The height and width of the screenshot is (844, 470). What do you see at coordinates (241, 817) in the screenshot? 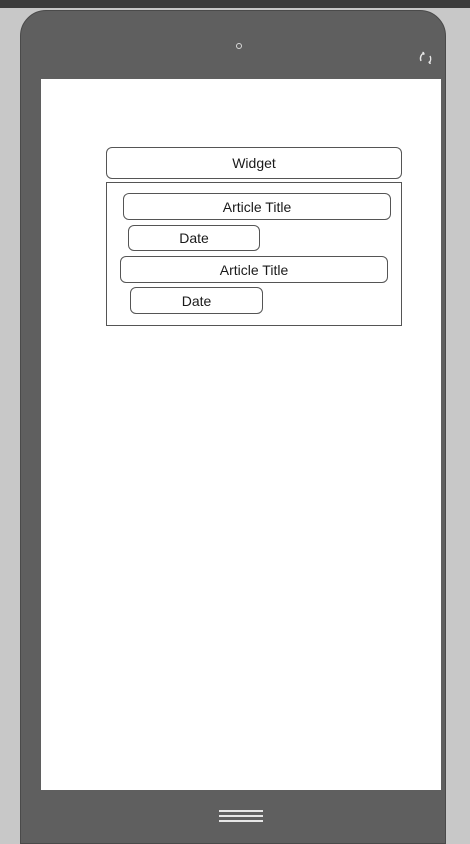
I see `home-menu-icon` at bounding box center [241, 817].